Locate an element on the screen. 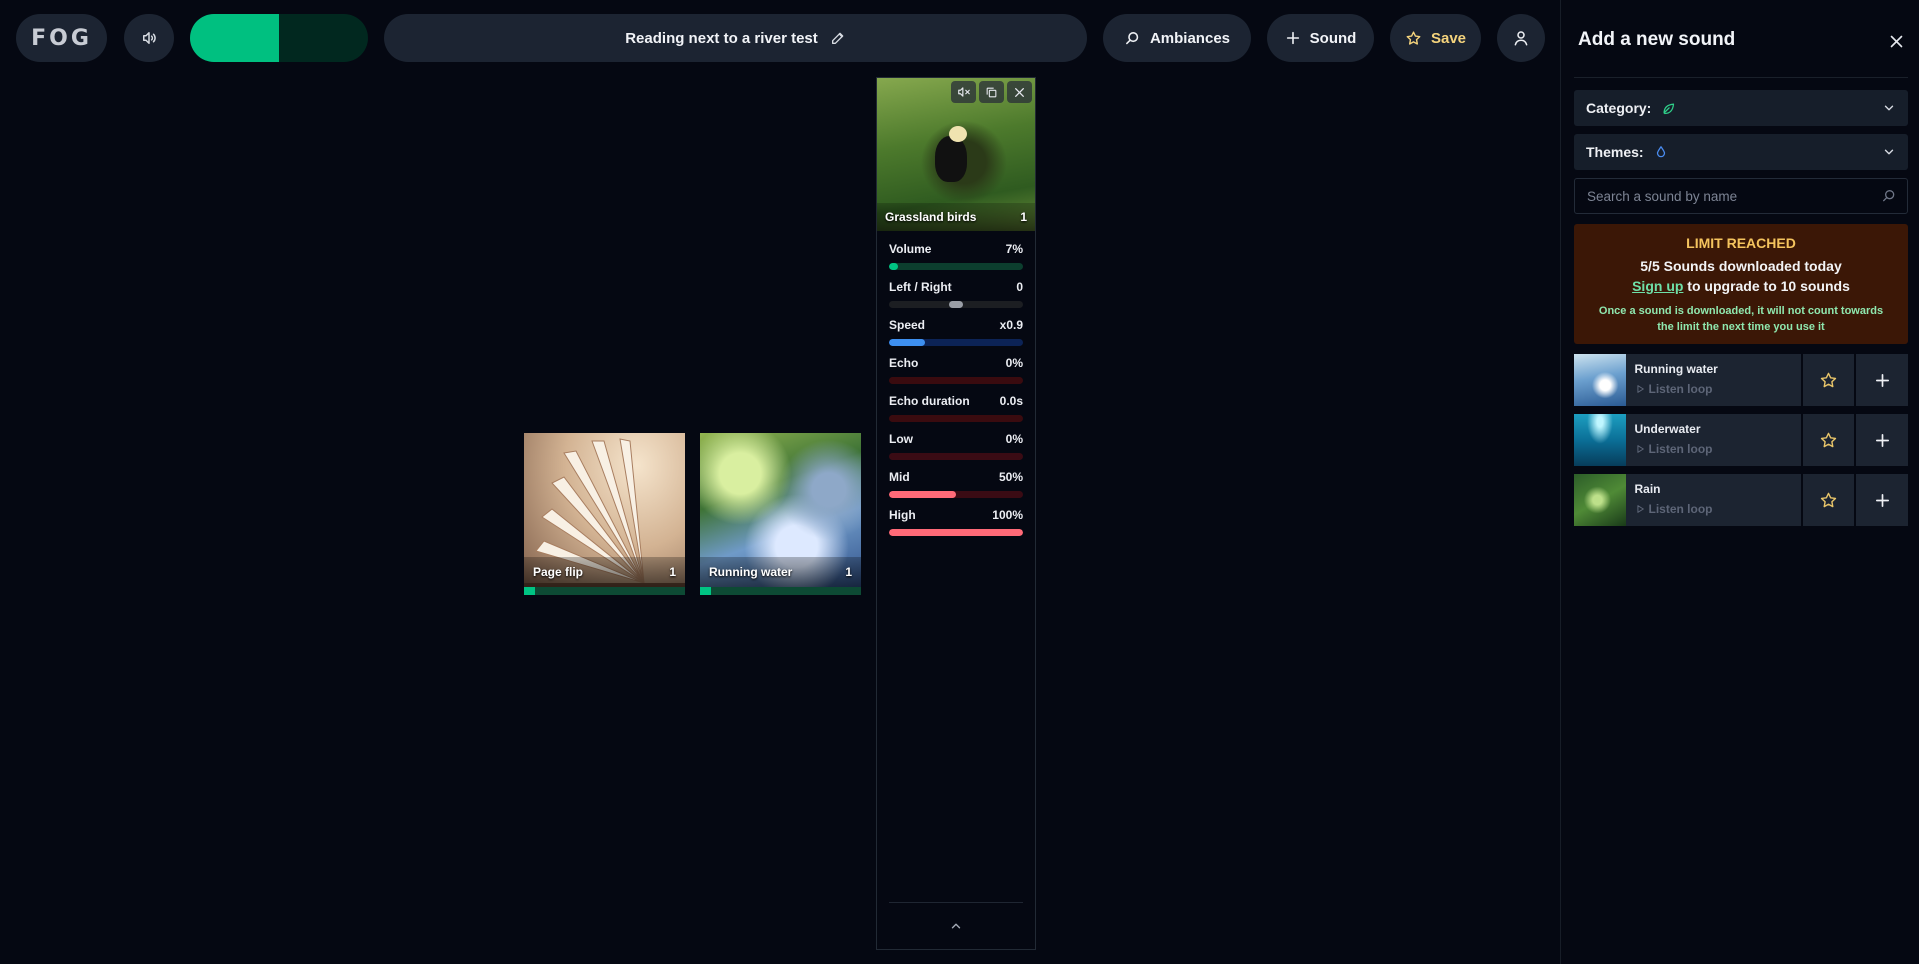  save-button: Save is located at coordinates (1435, 38).